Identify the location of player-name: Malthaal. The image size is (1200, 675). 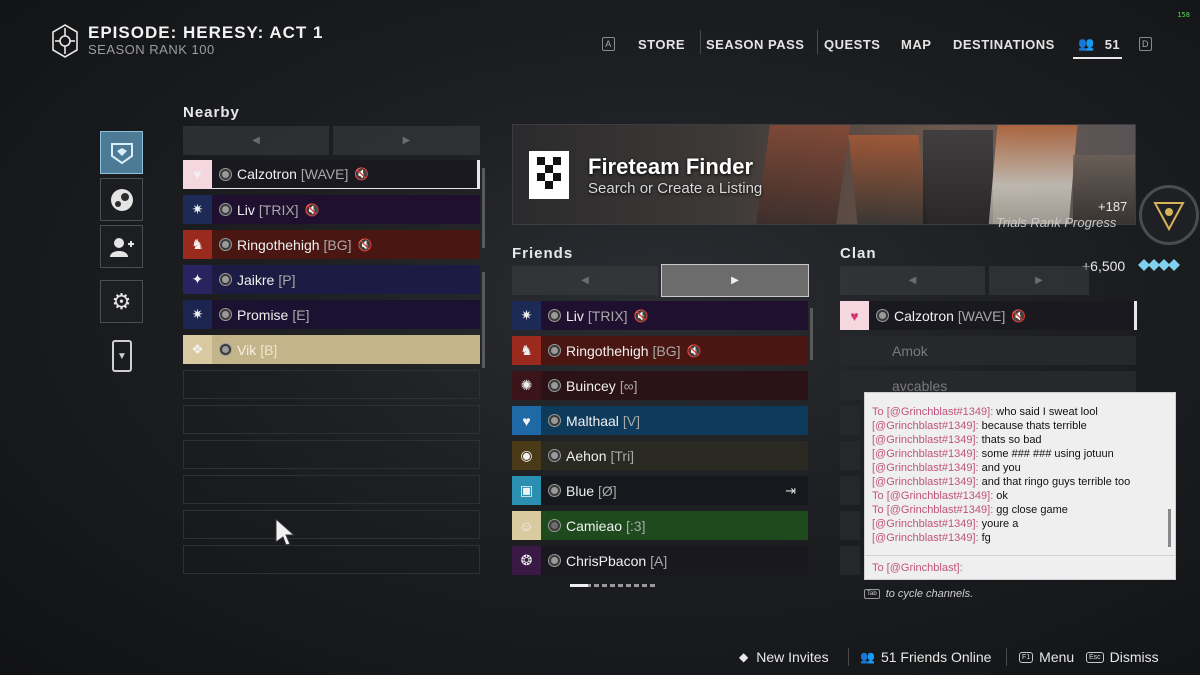
(592, 420).